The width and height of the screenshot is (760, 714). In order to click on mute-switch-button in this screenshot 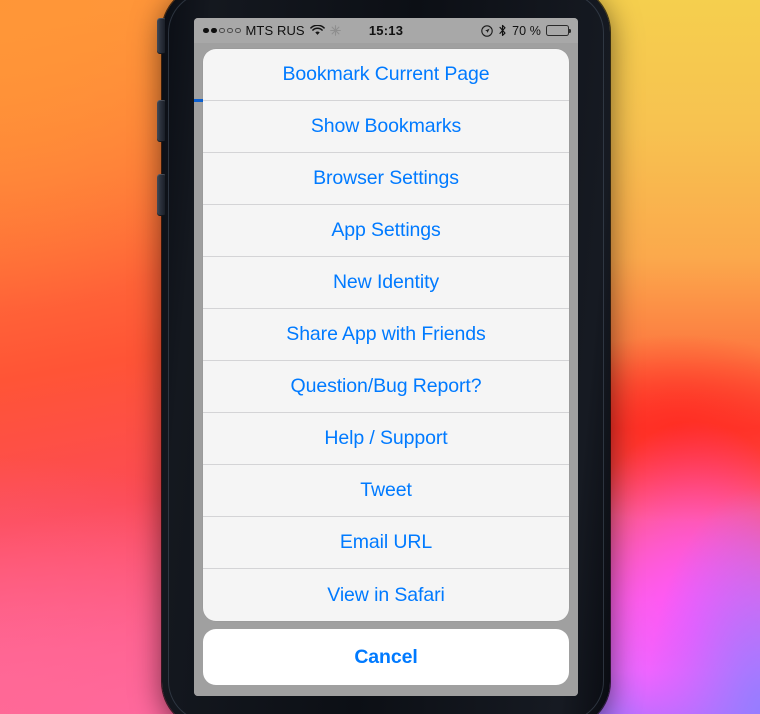, I will do `click(161, 36)`.